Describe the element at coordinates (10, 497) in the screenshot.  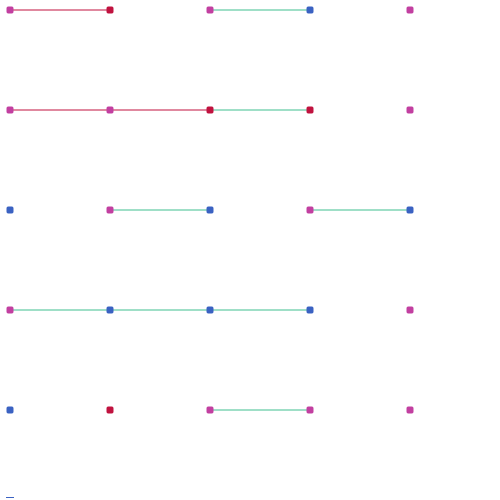
I see `cursor-marker` at that location.